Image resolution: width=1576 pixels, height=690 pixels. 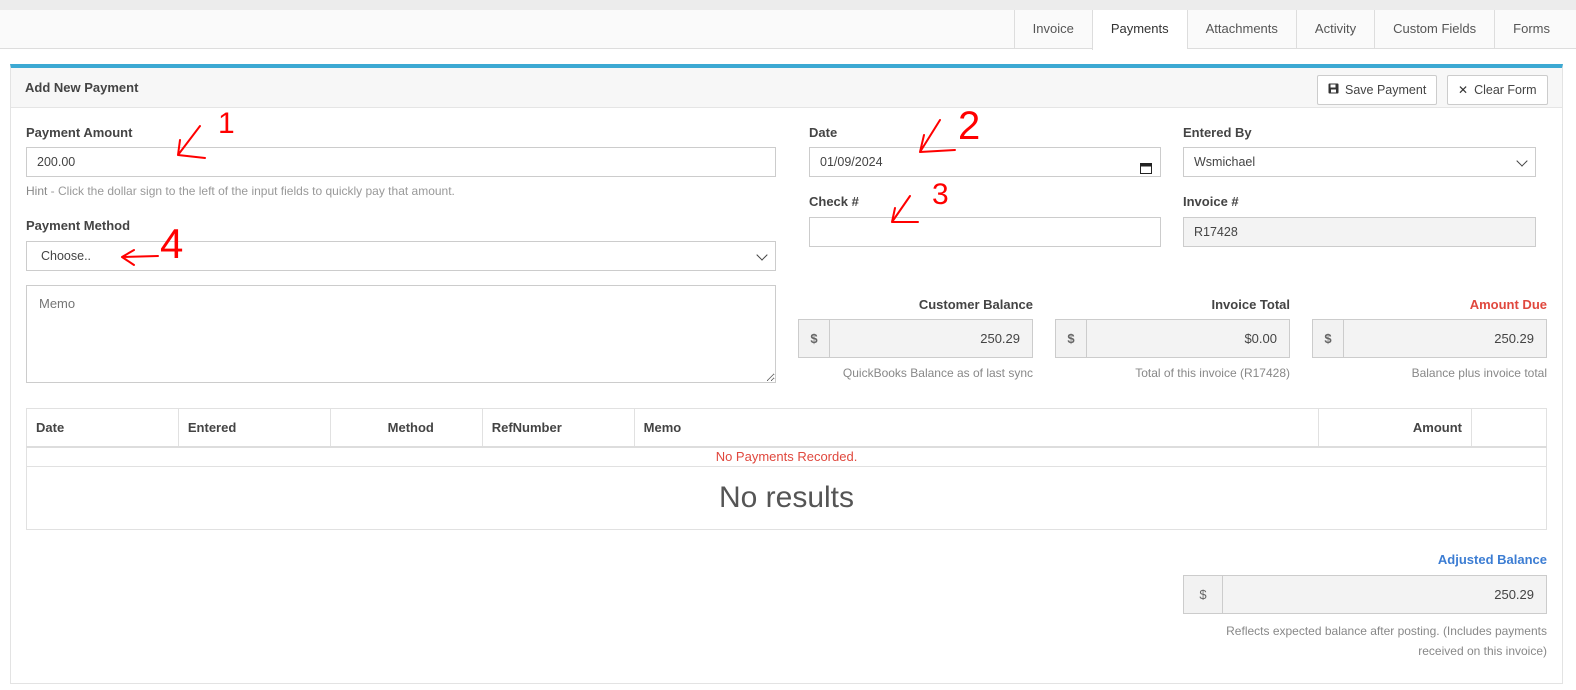 I want to click on payment-method-value: Choose.., so click(x=66, y=256).